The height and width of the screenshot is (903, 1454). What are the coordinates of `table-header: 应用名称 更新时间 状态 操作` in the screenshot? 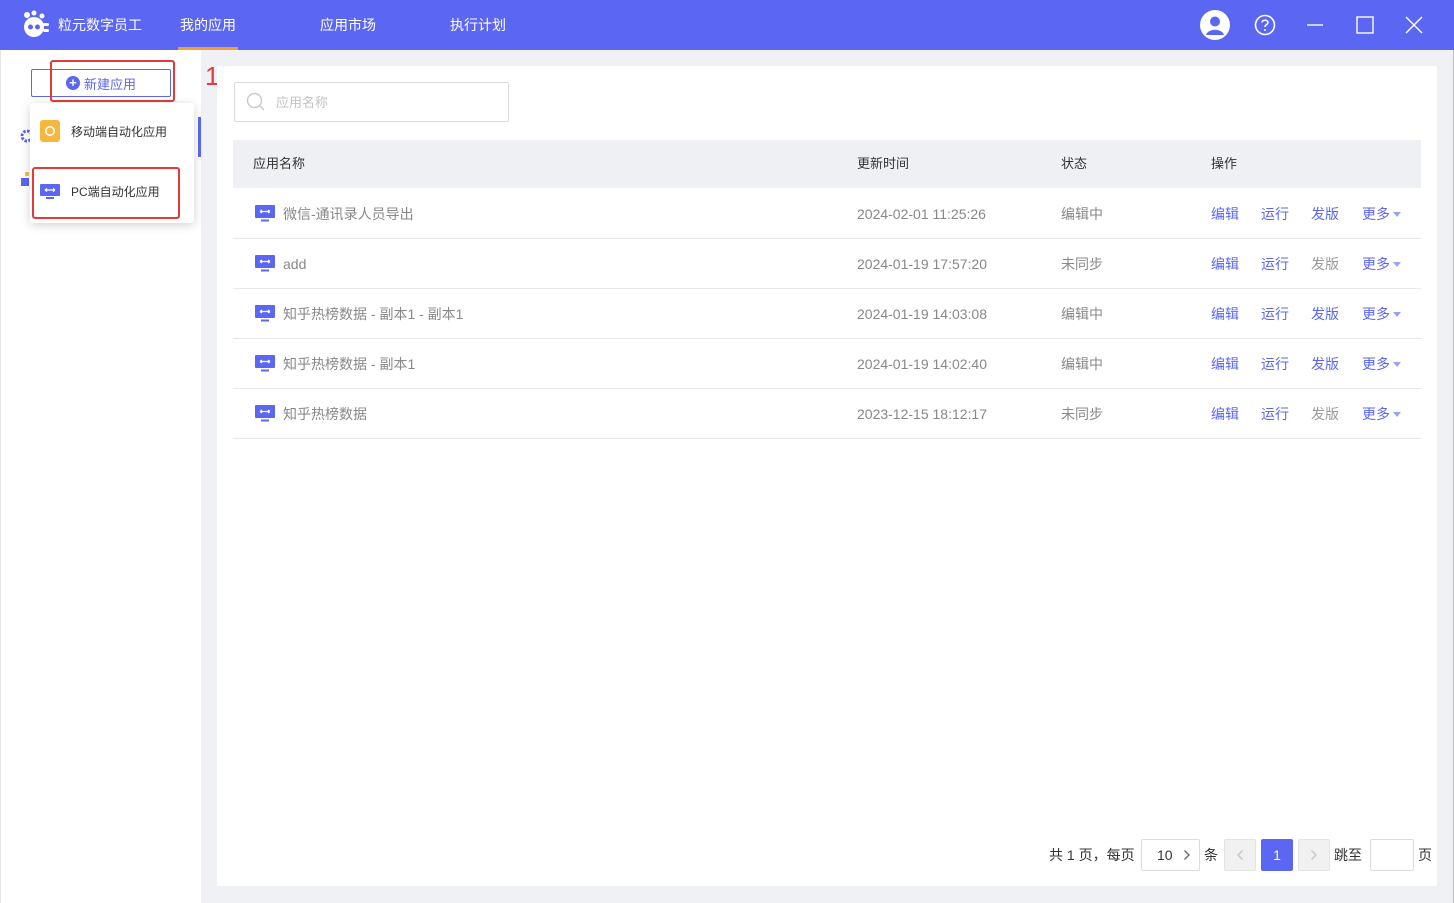 It's located at (827, 164).